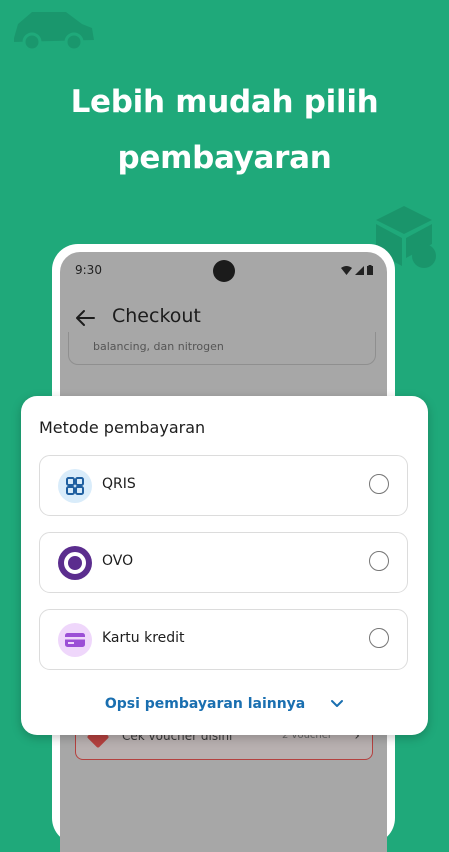  Describe the element at coordinates (75, 563) in the screenshot. I see `ovo-icon` at that location.